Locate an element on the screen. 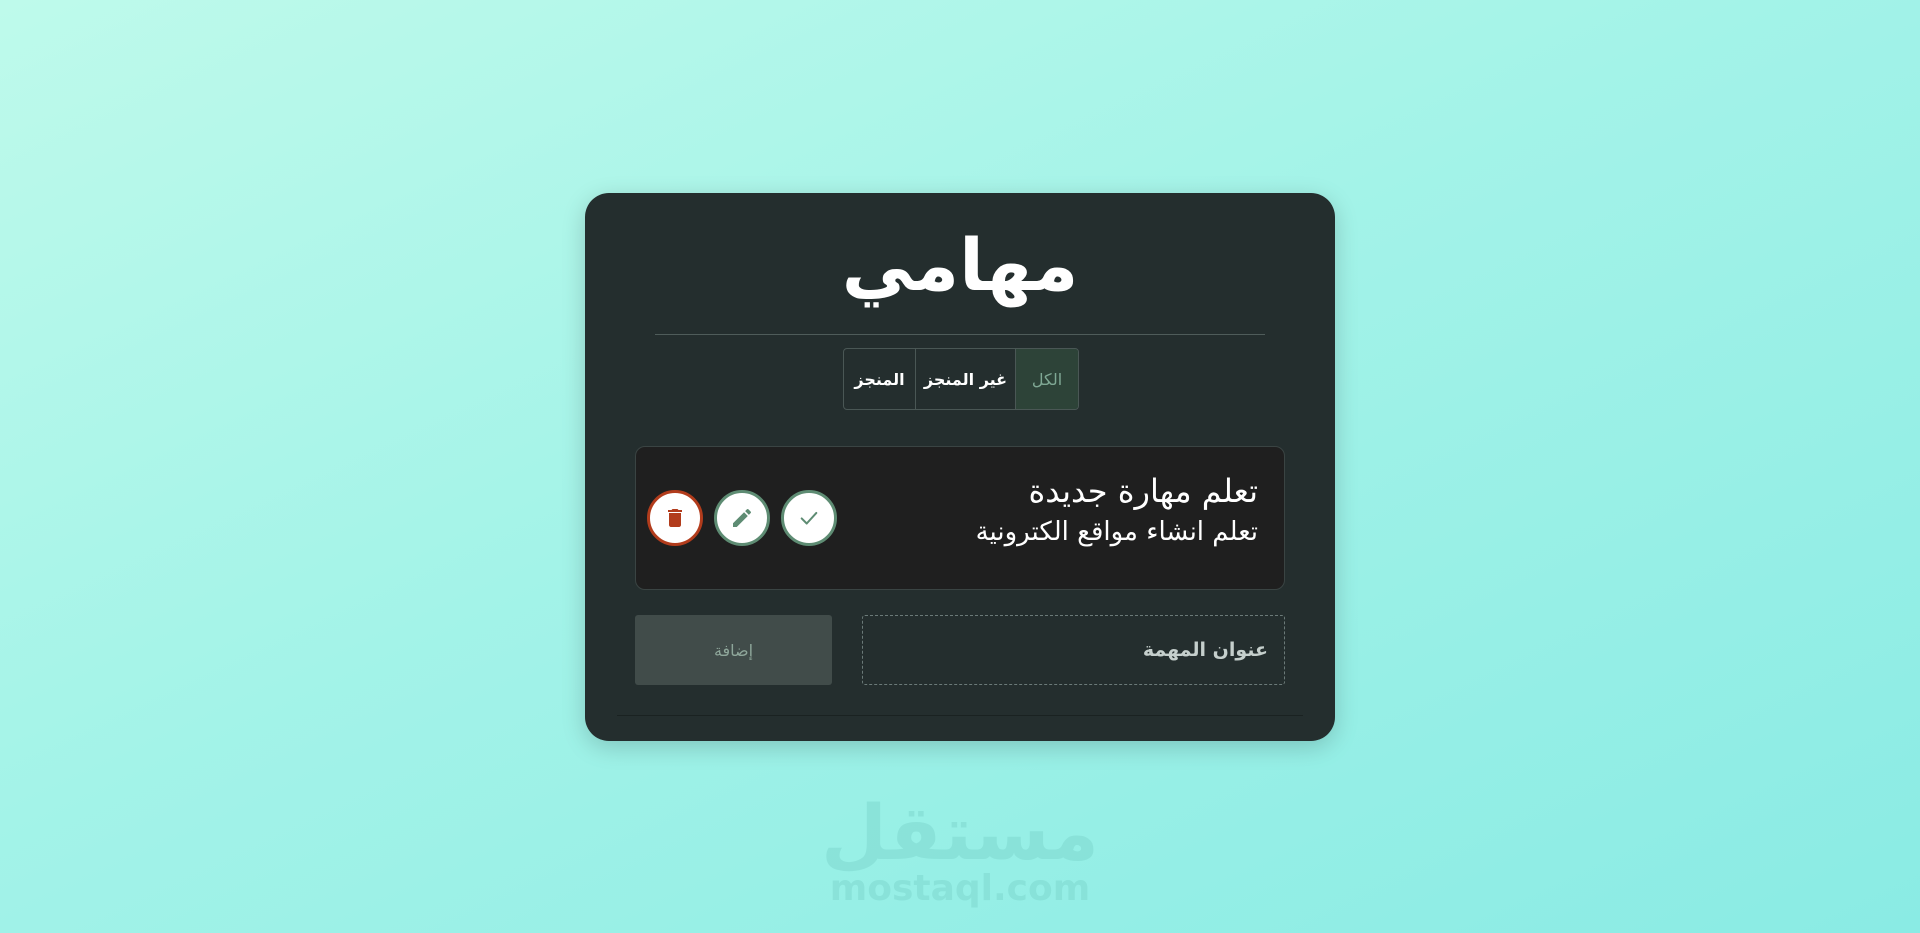 The width and height of the screenshot is (1920, 933). watermark-arabic: مستقل is located at coordinates (960, 832).